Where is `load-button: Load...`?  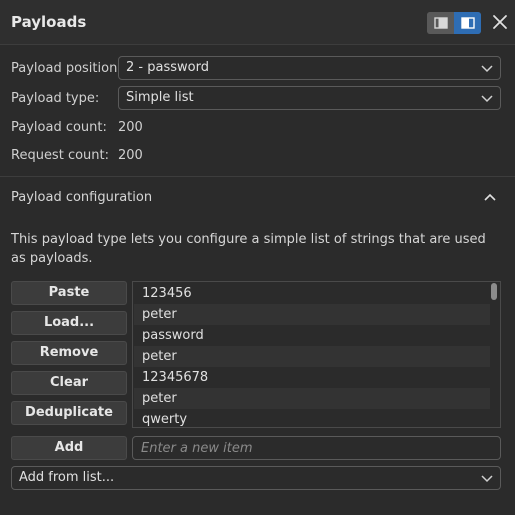 load-button: Load... is located at coordinates (69, 323).